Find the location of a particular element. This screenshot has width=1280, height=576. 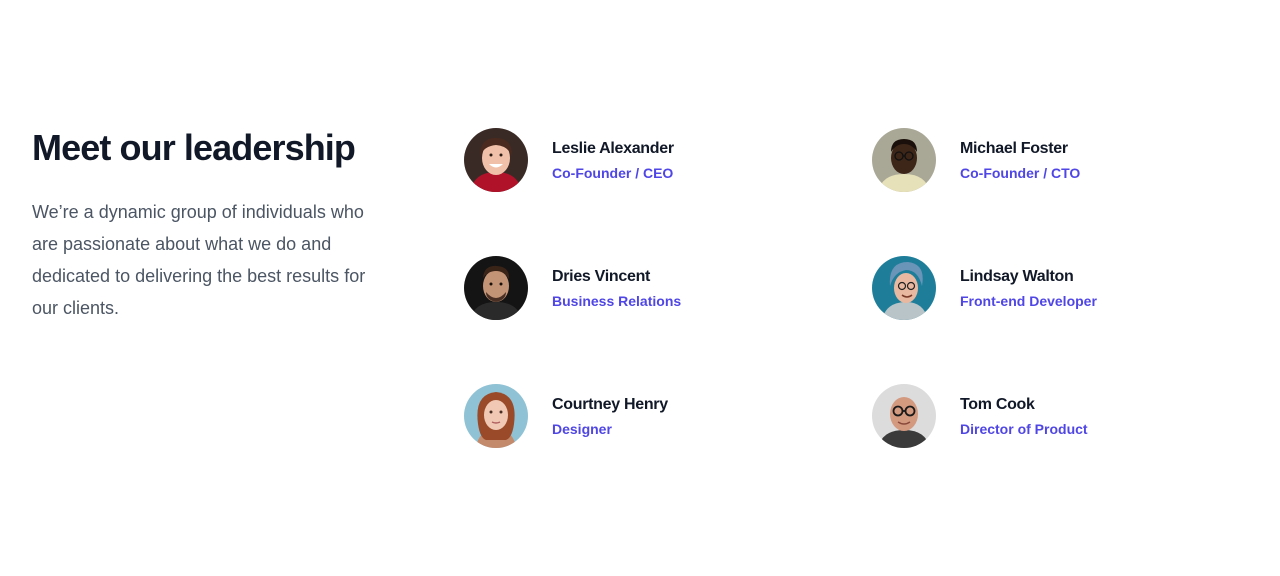

person-role: Front-end Developer is located at coordinates (1028, 301).